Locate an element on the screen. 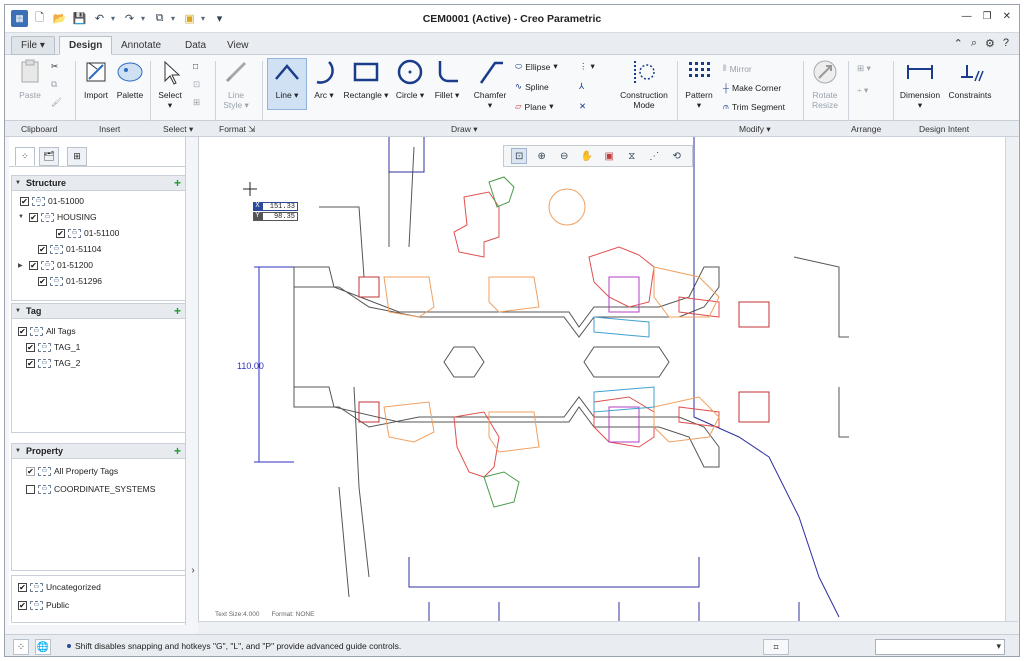 Image resolution: width=1024 pixels, height=661 pixels. tag-item: ▭All Tags is located at coordinates (47, 331).